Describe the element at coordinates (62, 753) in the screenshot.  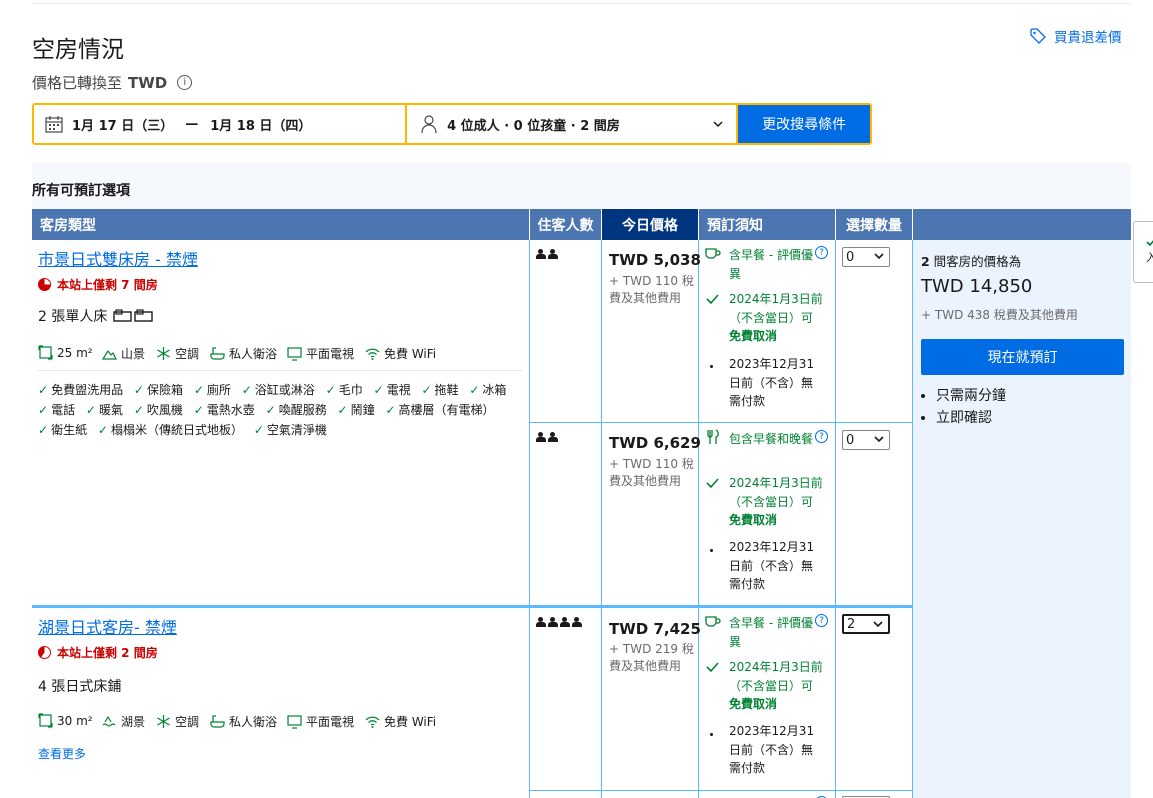
I see `see-more-link: 查看更多` at that location.